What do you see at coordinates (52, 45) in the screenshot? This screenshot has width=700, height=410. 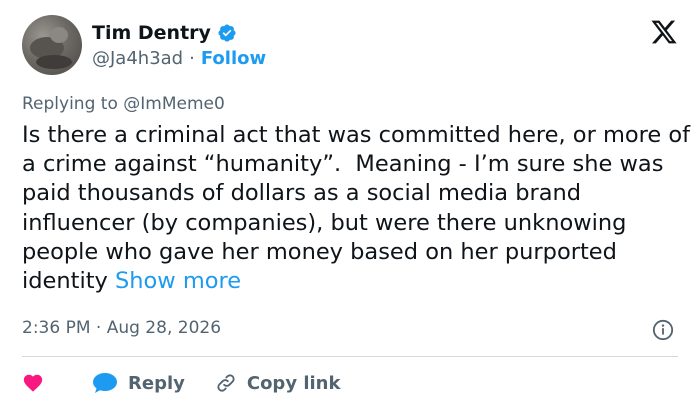 I see `avatar` at bounding box center [52, 45].